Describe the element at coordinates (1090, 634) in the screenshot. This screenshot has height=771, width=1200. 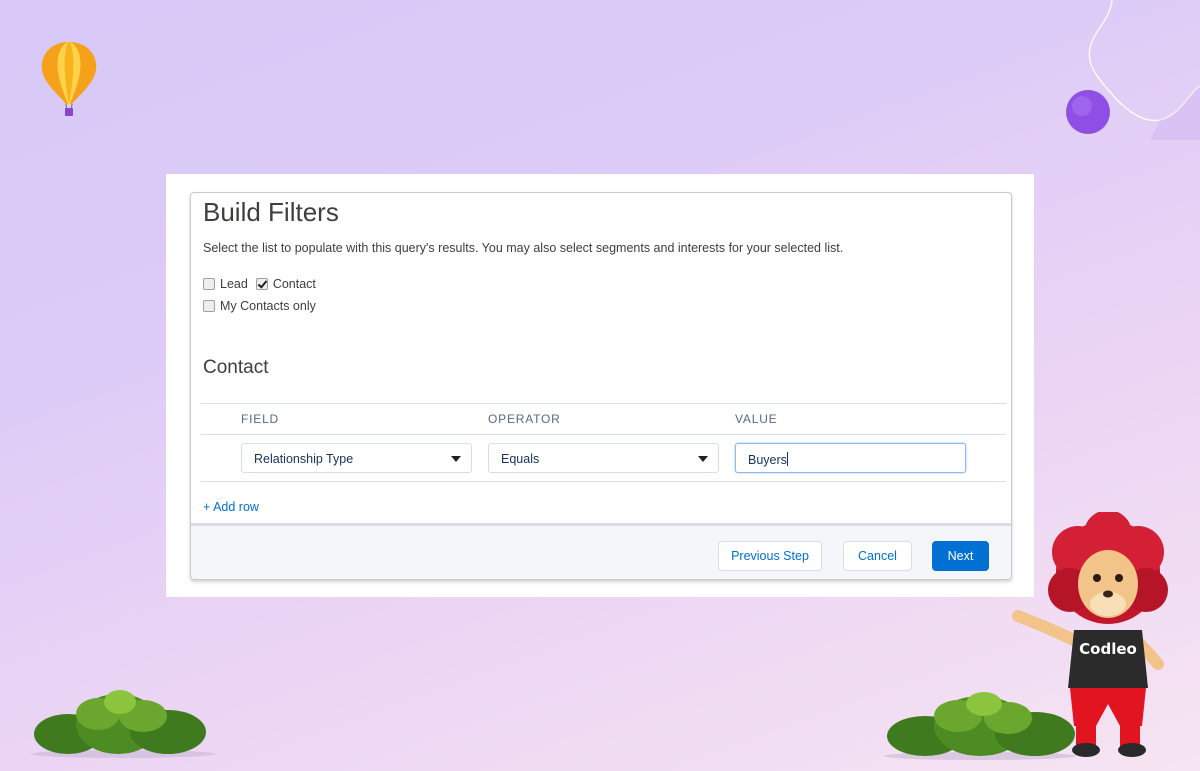
I see `lion-mascot-icon: Codleo` at that location.